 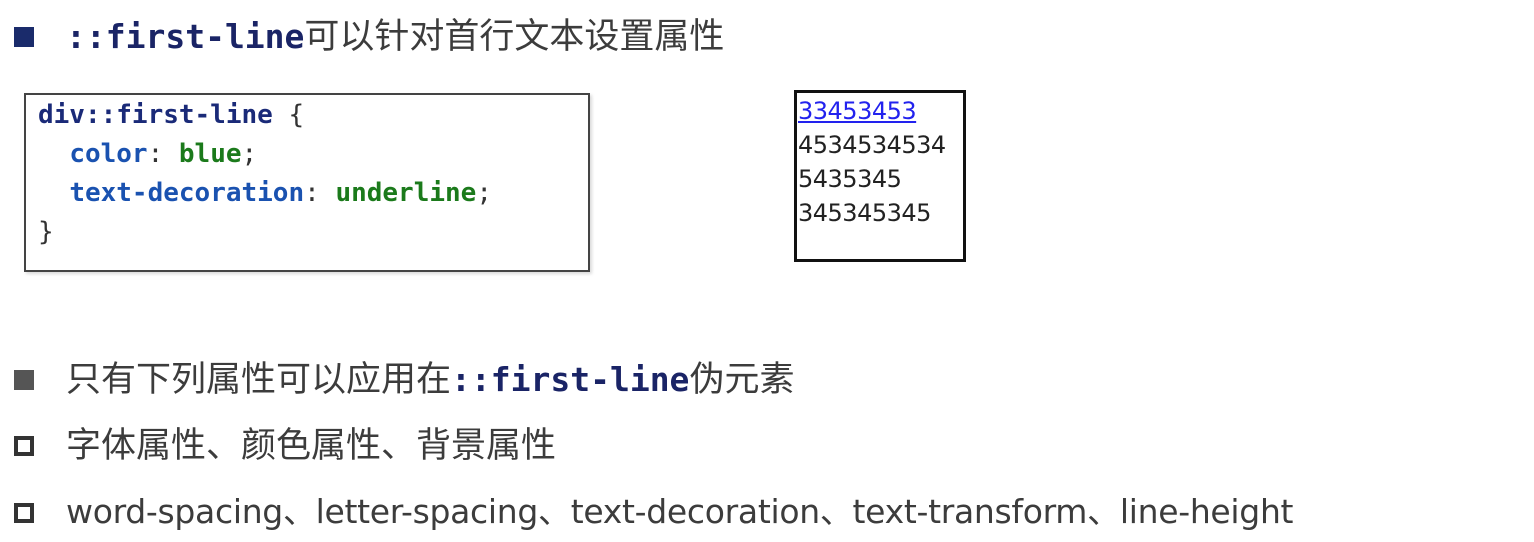 I want to click on code-line-1: div::first-line {, so click(x=171, y=115).